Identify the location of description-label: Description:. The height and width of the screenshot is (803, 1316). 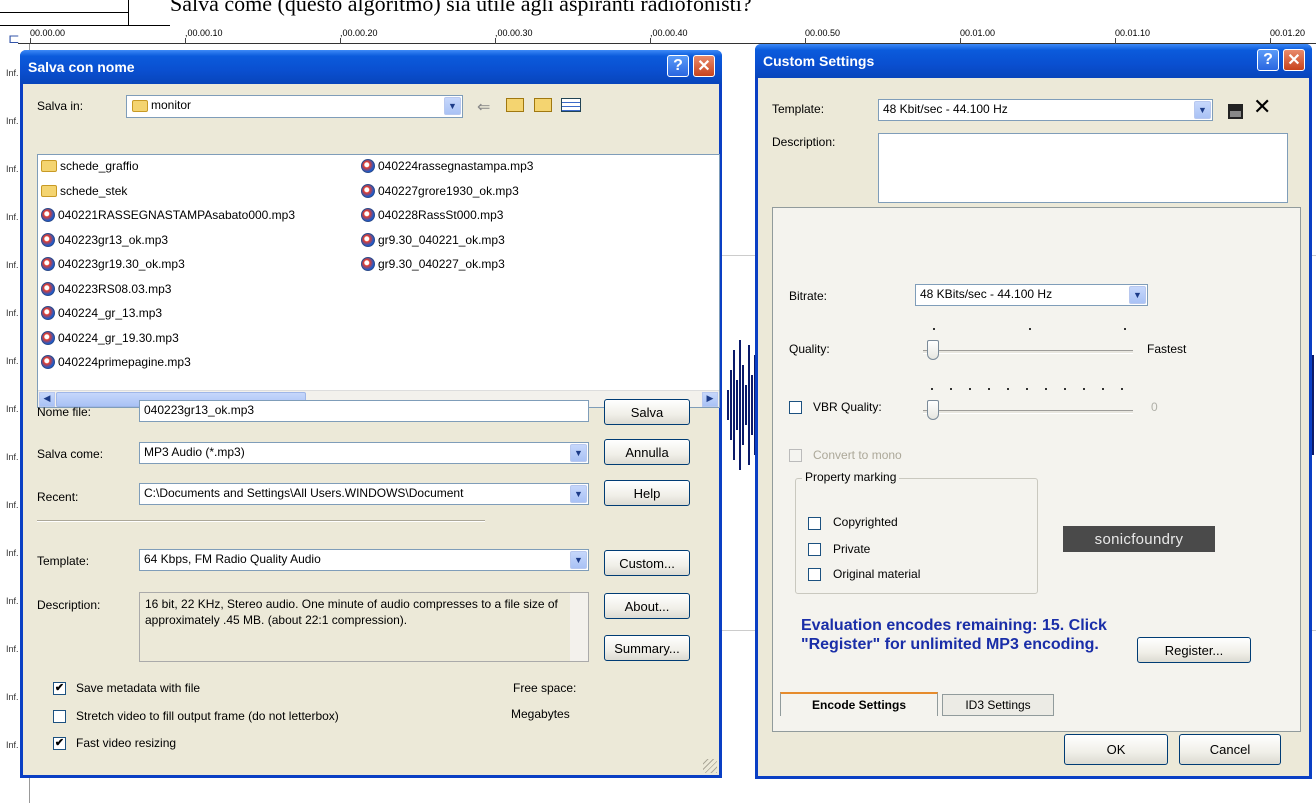
(69, 605).